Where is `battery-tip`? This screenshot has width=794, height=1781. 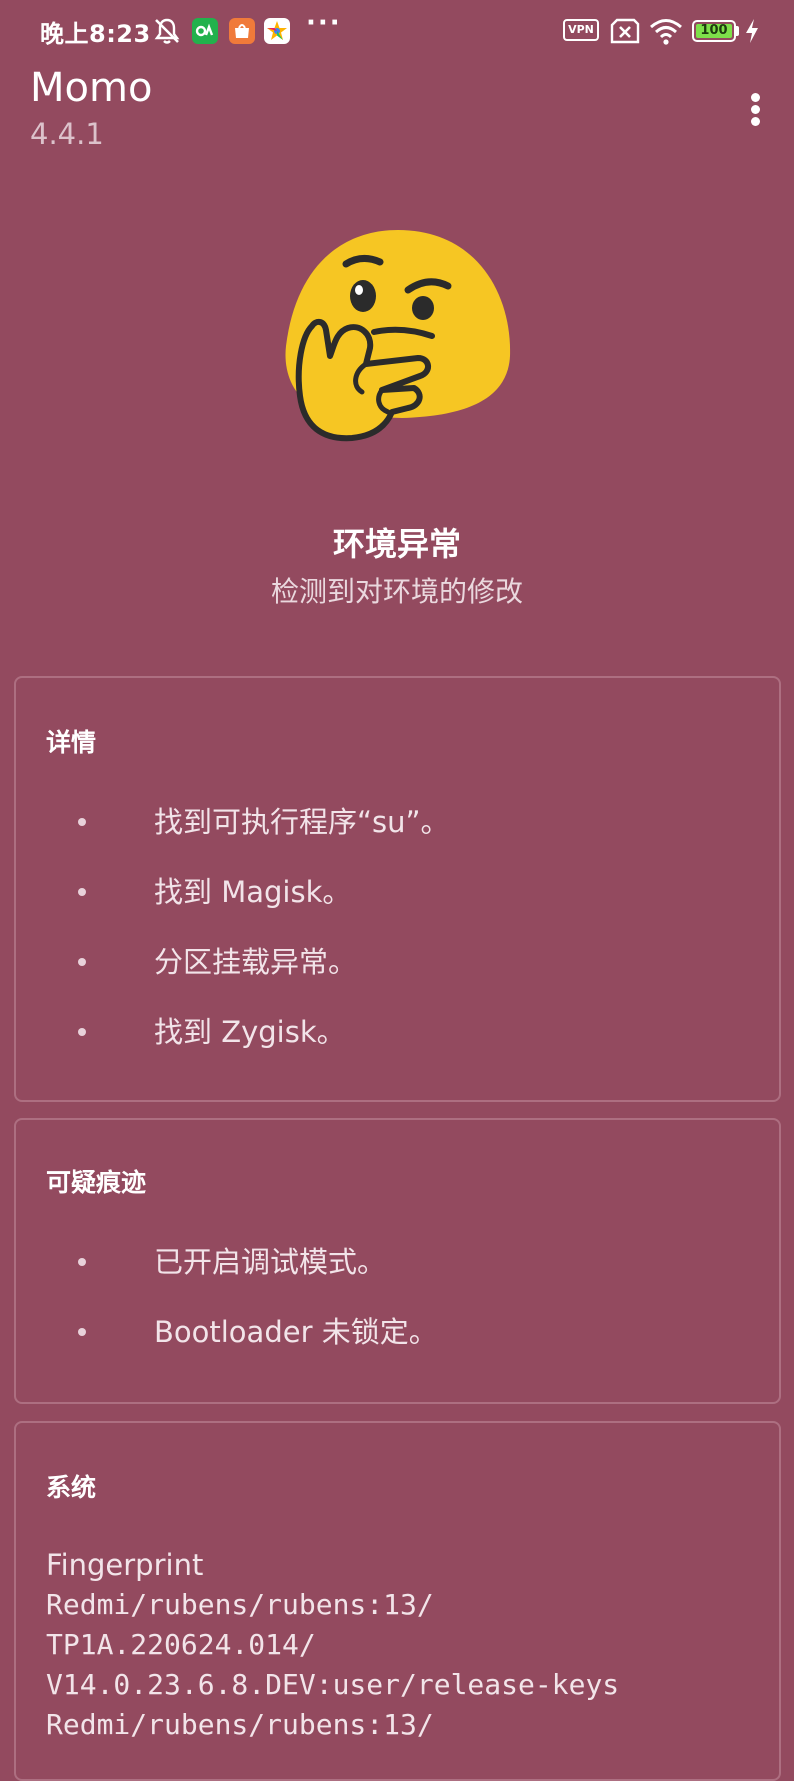 battery-tip is located at coordinates (737, 31).